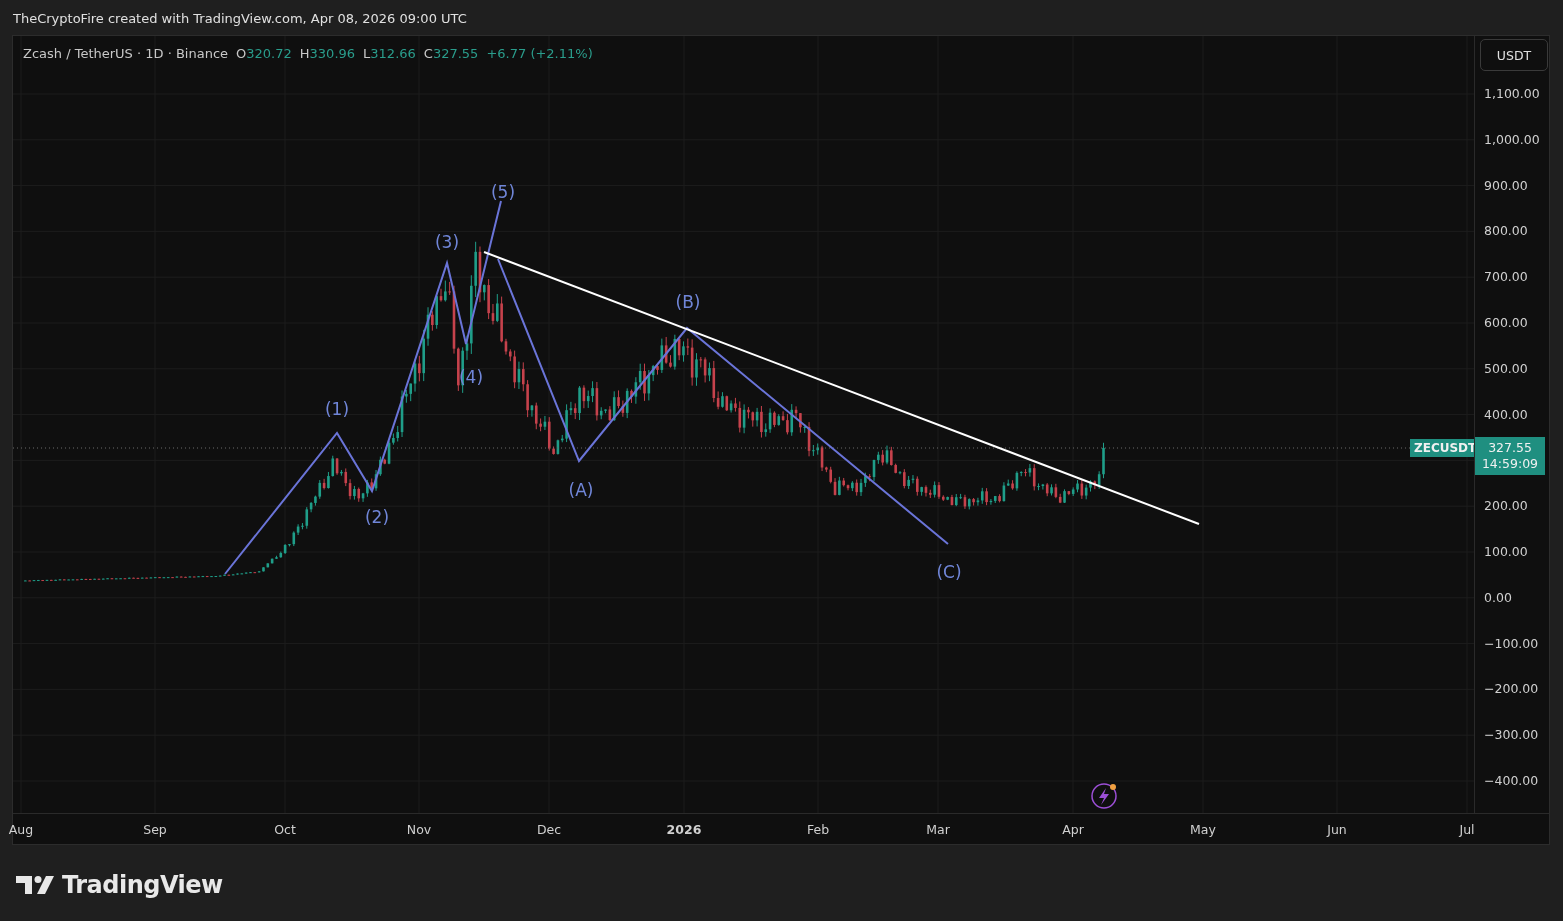  I want to click on wave-label: (B), so click(688, 302).